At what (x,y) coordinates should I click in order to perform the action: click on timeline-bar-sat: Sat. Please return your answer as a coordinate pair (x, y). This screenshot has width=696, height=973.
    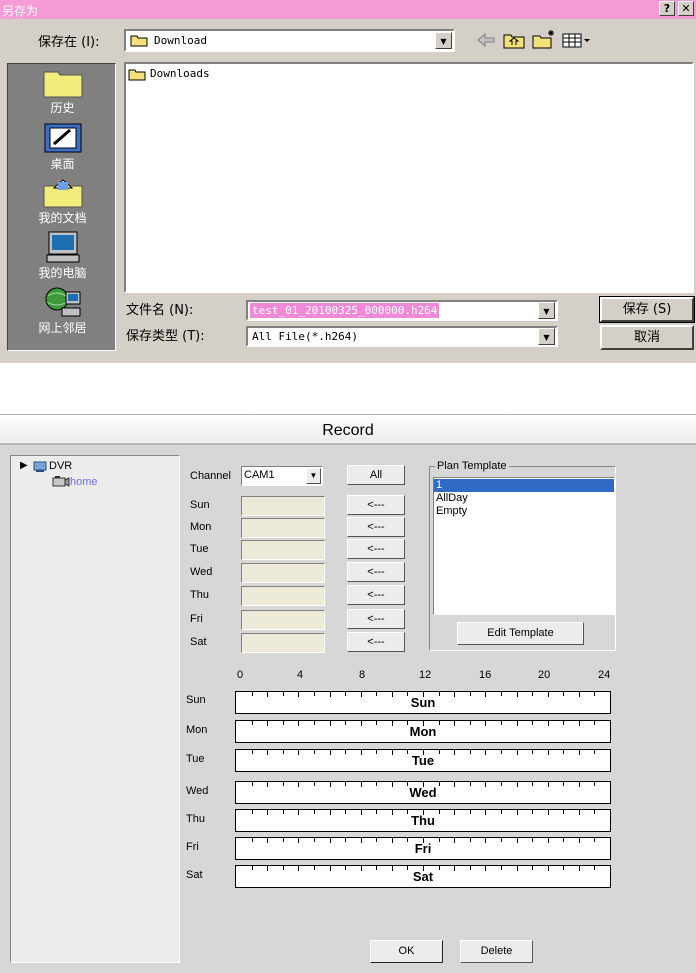
    Looking at the image, I should click on (423, 876).